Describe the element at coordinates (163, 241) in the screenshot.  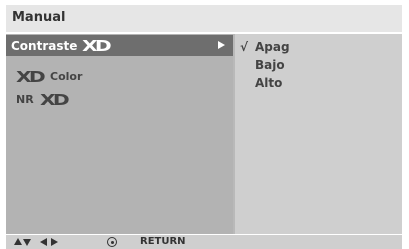
I see `return-label: RETURN` at that location.